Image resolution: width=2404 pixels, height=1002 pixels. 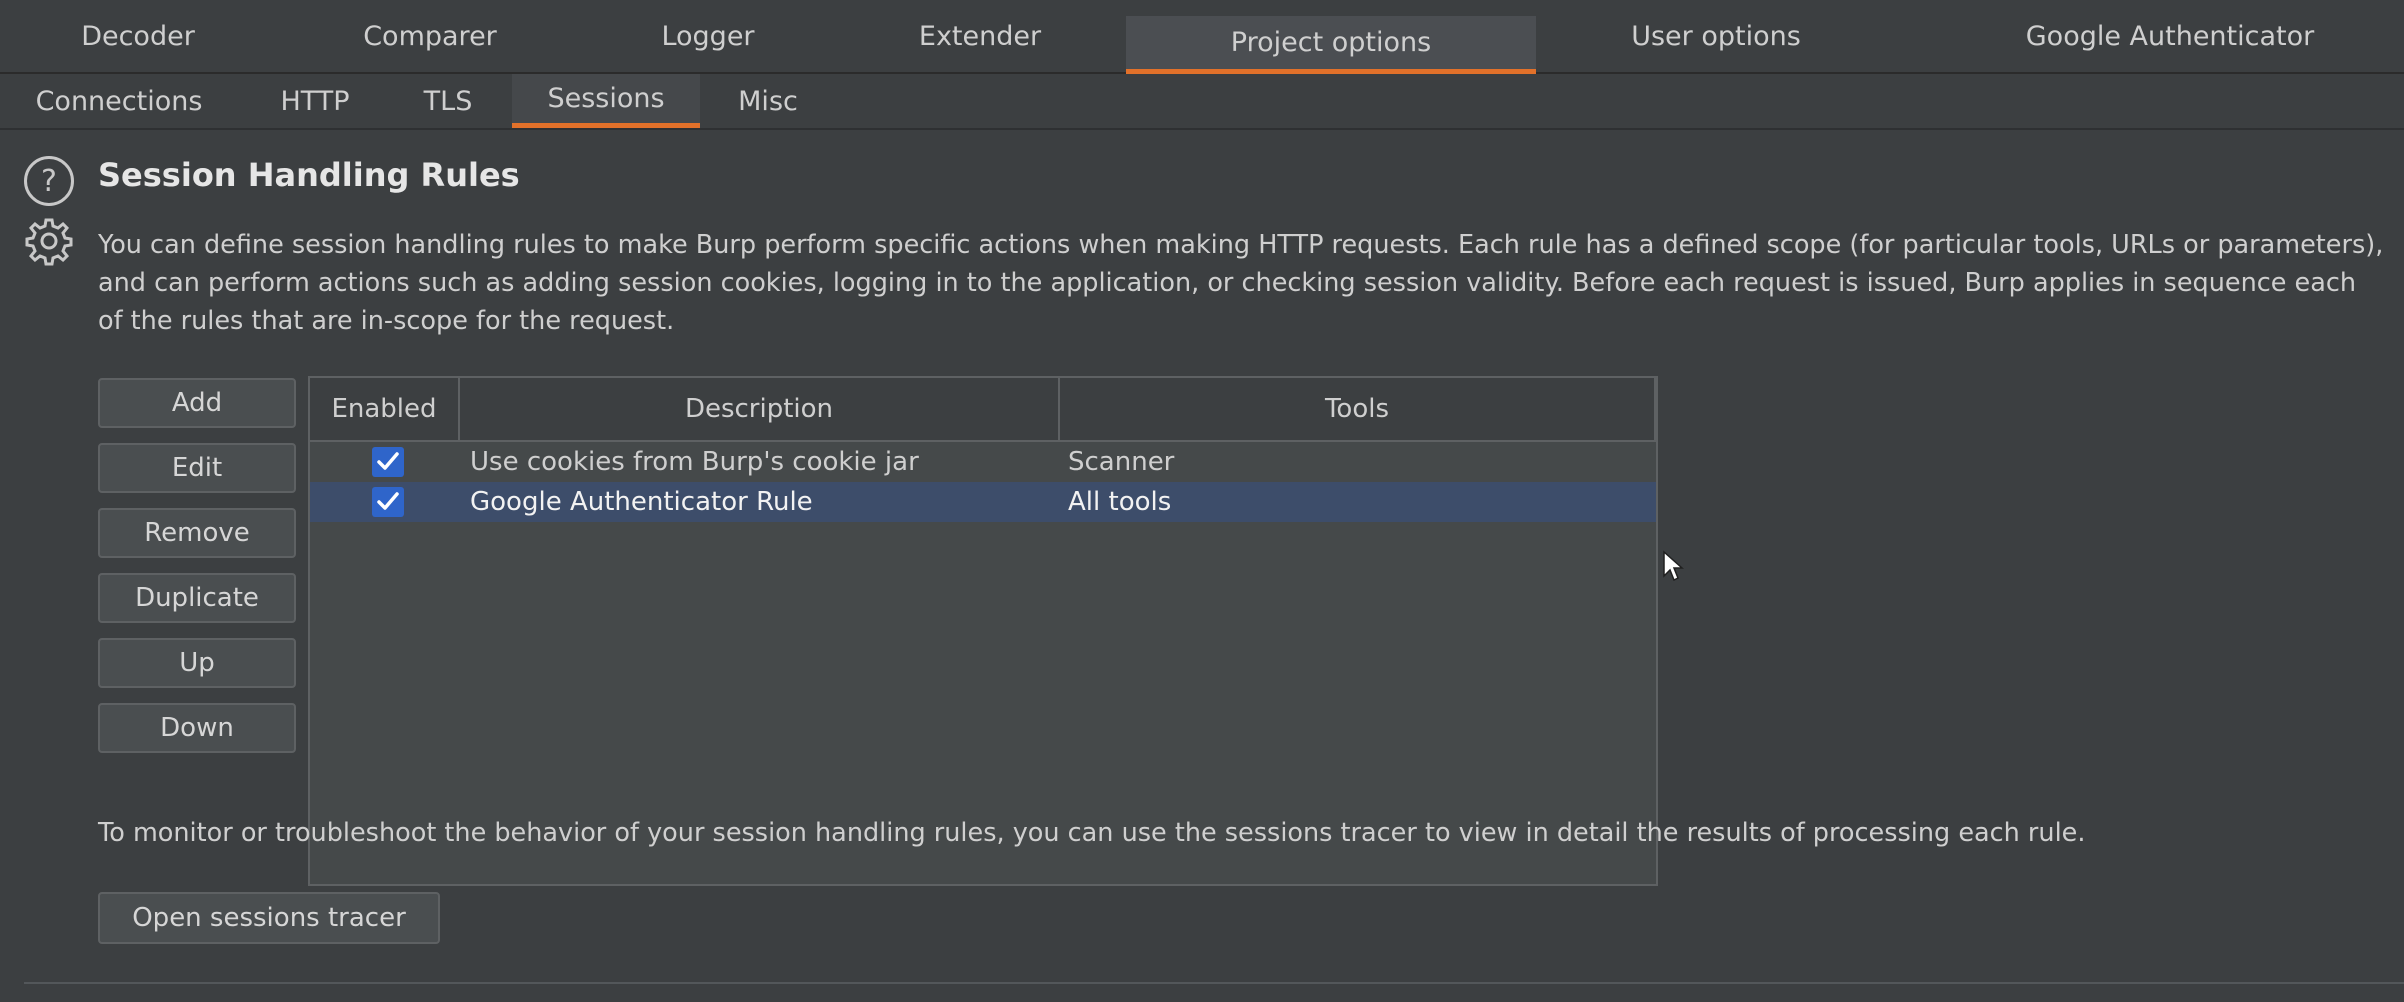 I want to click on subtab-misc: Misc, so click(x=768, y=101).